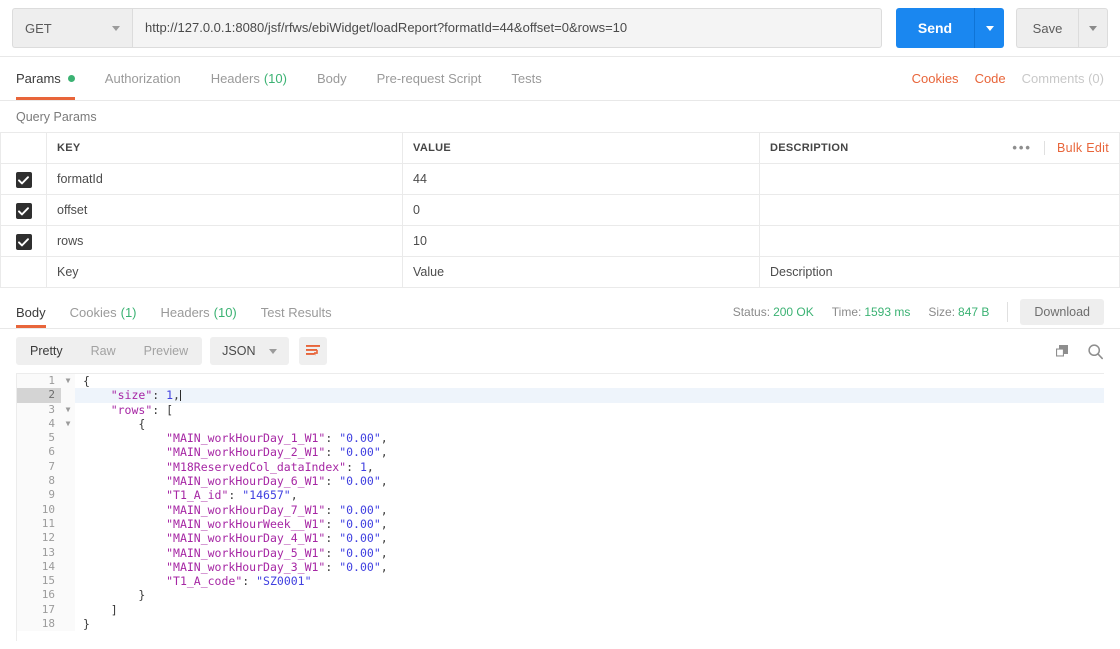 This screenshot has width=1120, height=649. Describe the element at coordinates (277, 552) in the screenshot. I see `code-text: "MAIN_workHourDay_5_W1": "0.00",` at that location.